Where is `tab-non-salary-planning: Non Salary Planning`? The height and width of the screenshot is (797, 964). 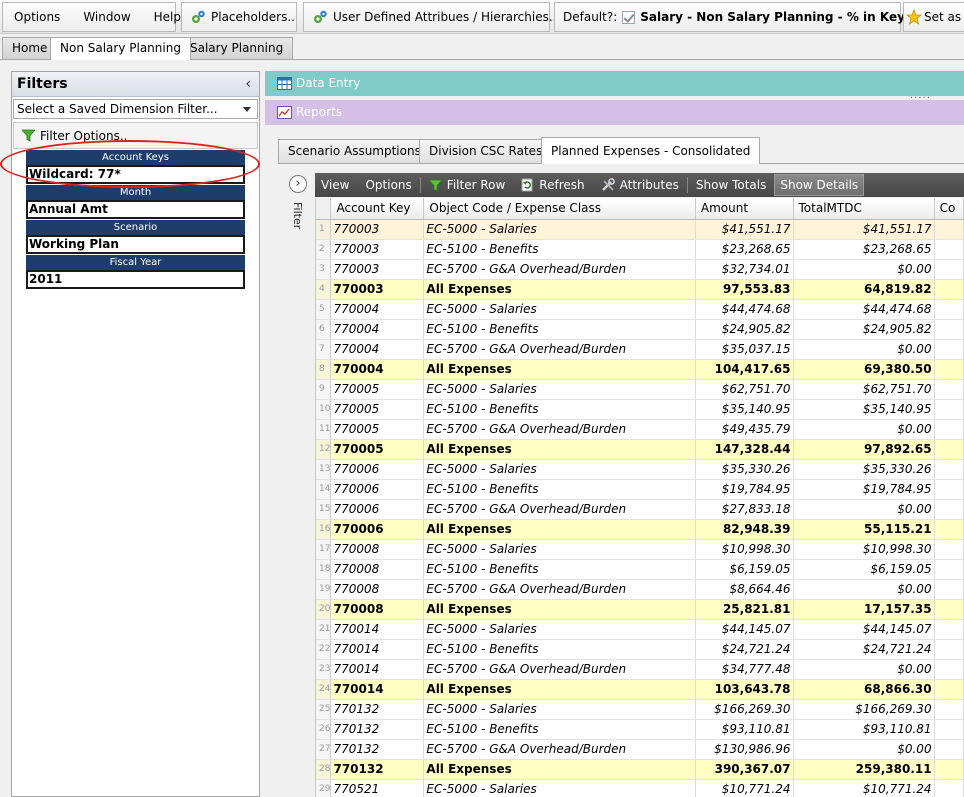
tab-non-salary-planning: Non Salary Planning is located at coordinates (120, 48).